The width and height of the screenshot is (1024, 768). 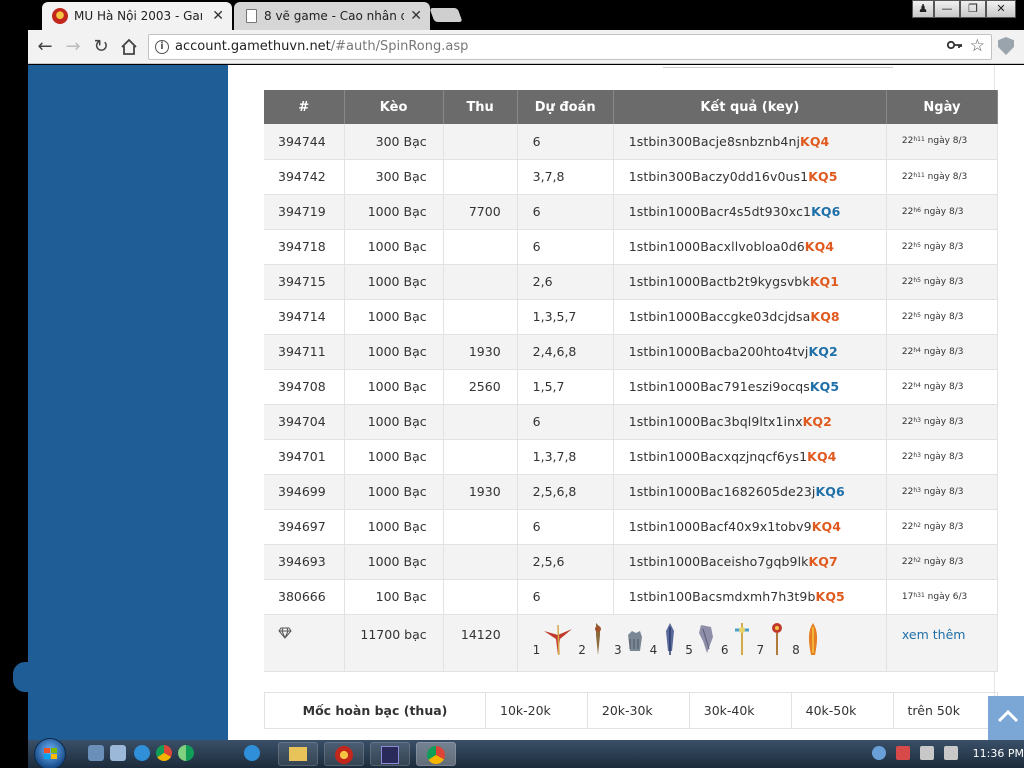 What do you see at coordinates (304, 317) in the screenshot?
I see `cell-id: 394714` at bounding box center [304, 317].